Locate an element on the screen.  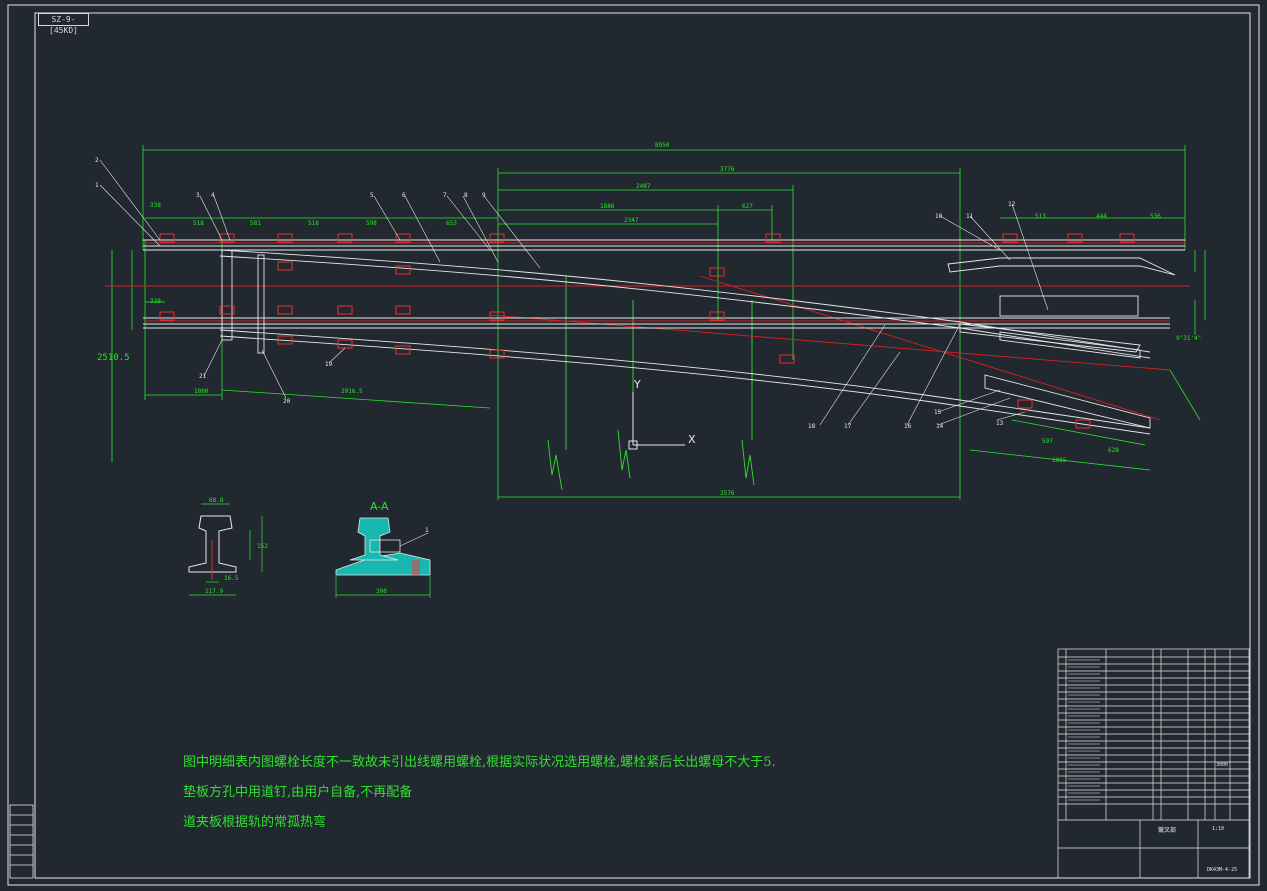
section-texts: 68.8 152 16.5 117.9 300 1 is located at coordinates (317, 546).